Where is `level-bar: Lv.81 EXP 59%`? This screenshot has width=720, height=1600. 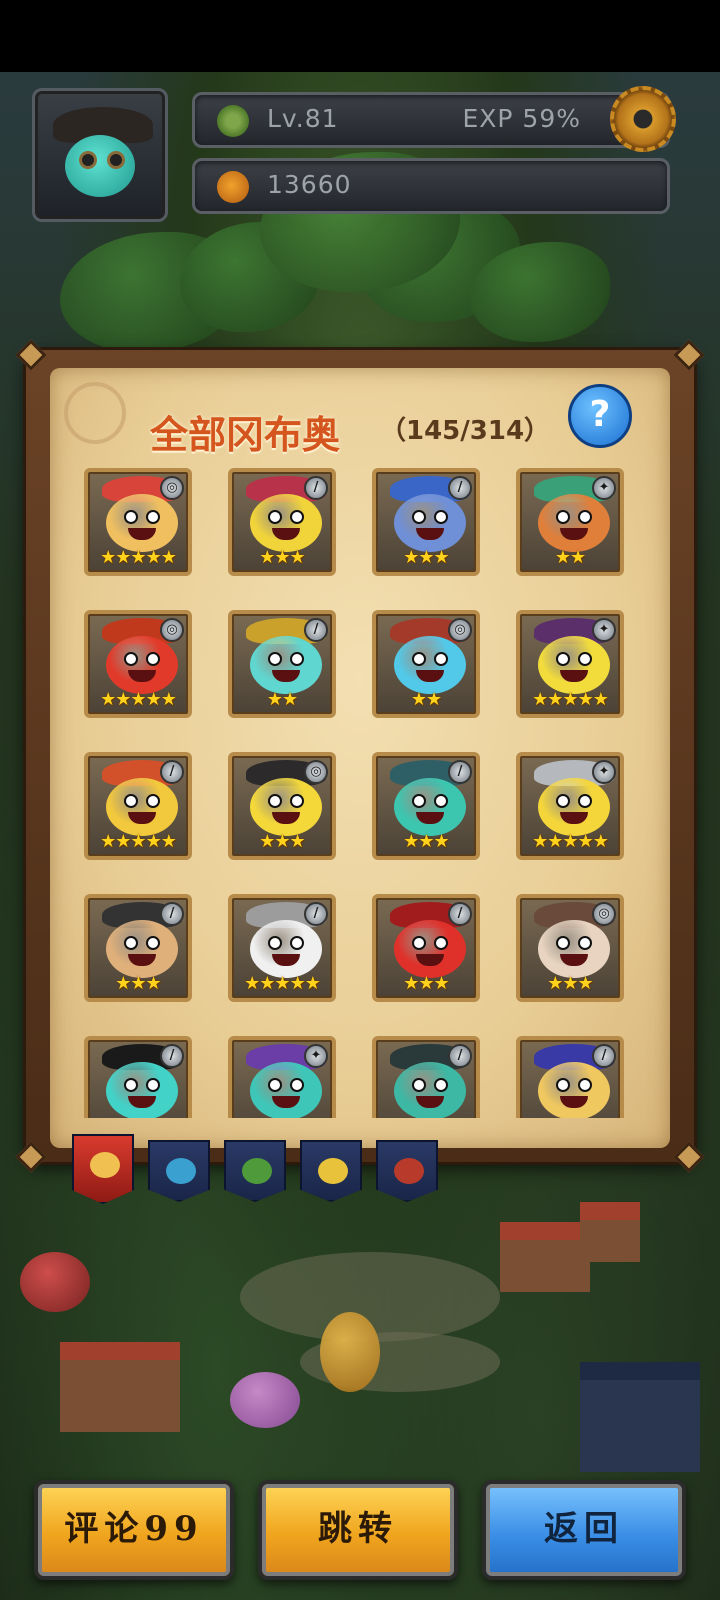 level-bar: Lv.81 EXP 59% is located at coordinates (431, 120).